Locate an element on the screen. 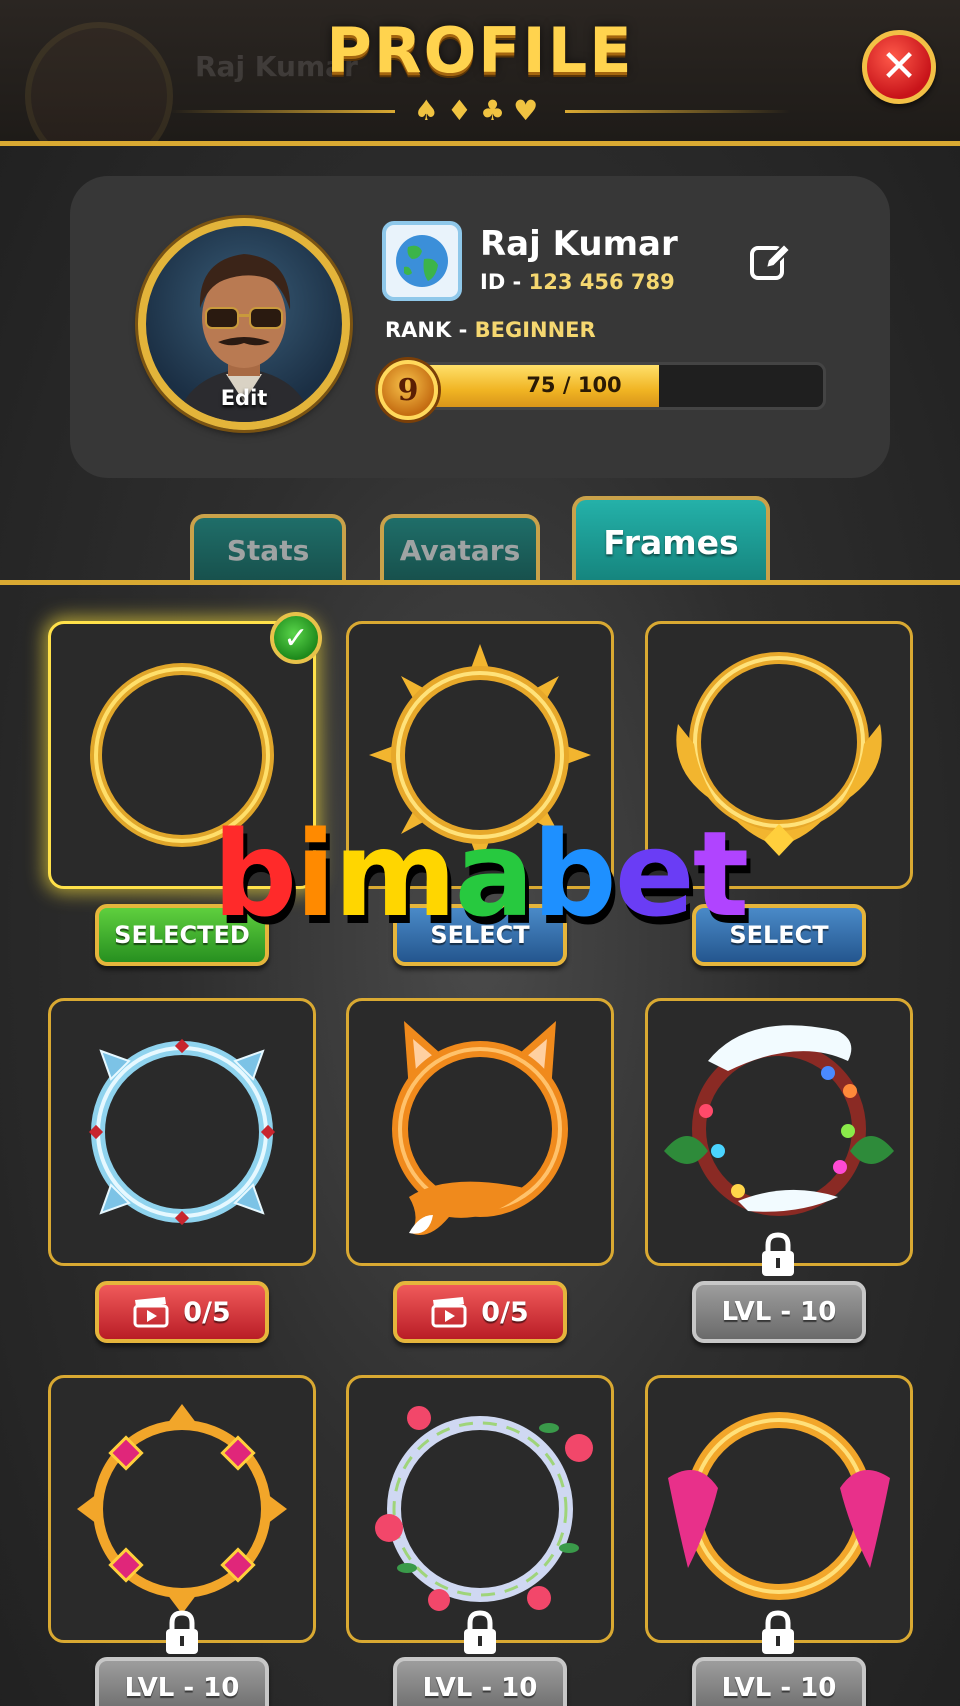 Image resolution: width=960 pixels, height=1706 pixels. level-badge: 9 is located at coordinates (408, 390).